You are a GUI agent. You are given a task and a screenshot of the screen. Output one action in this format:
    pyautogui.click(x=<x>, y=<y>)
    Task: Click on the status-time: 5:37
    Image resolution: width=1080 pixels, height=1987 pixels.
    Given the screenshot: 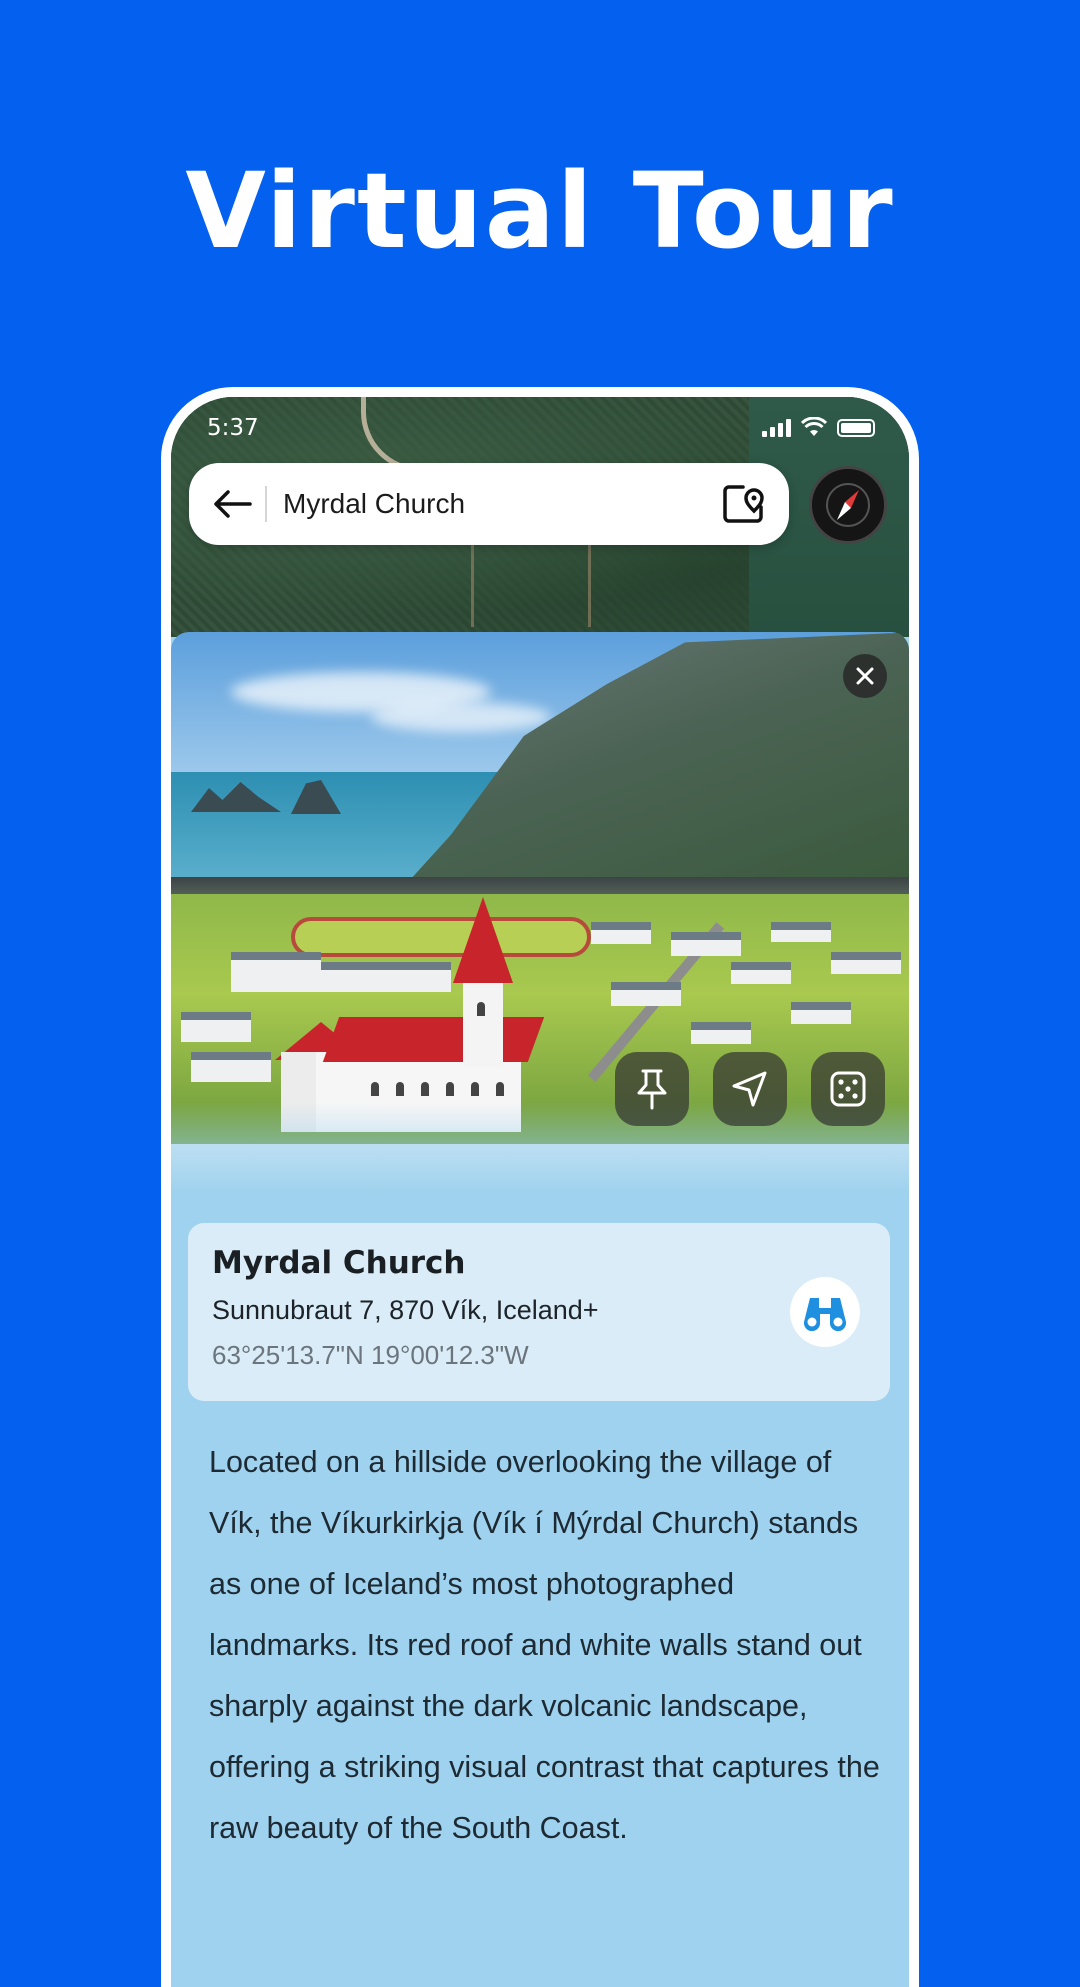 What is the action you would take?
    pyautogui.click(x=233, y=428)
    